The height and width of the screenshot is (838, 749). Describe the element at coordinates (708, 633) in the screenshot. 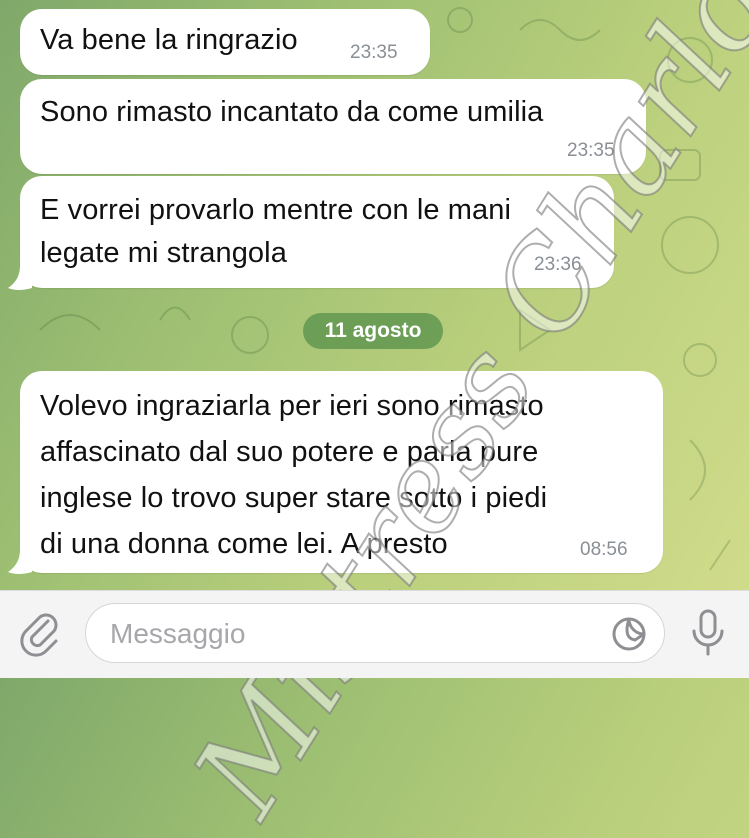

I see `microphone-icon` at that location.